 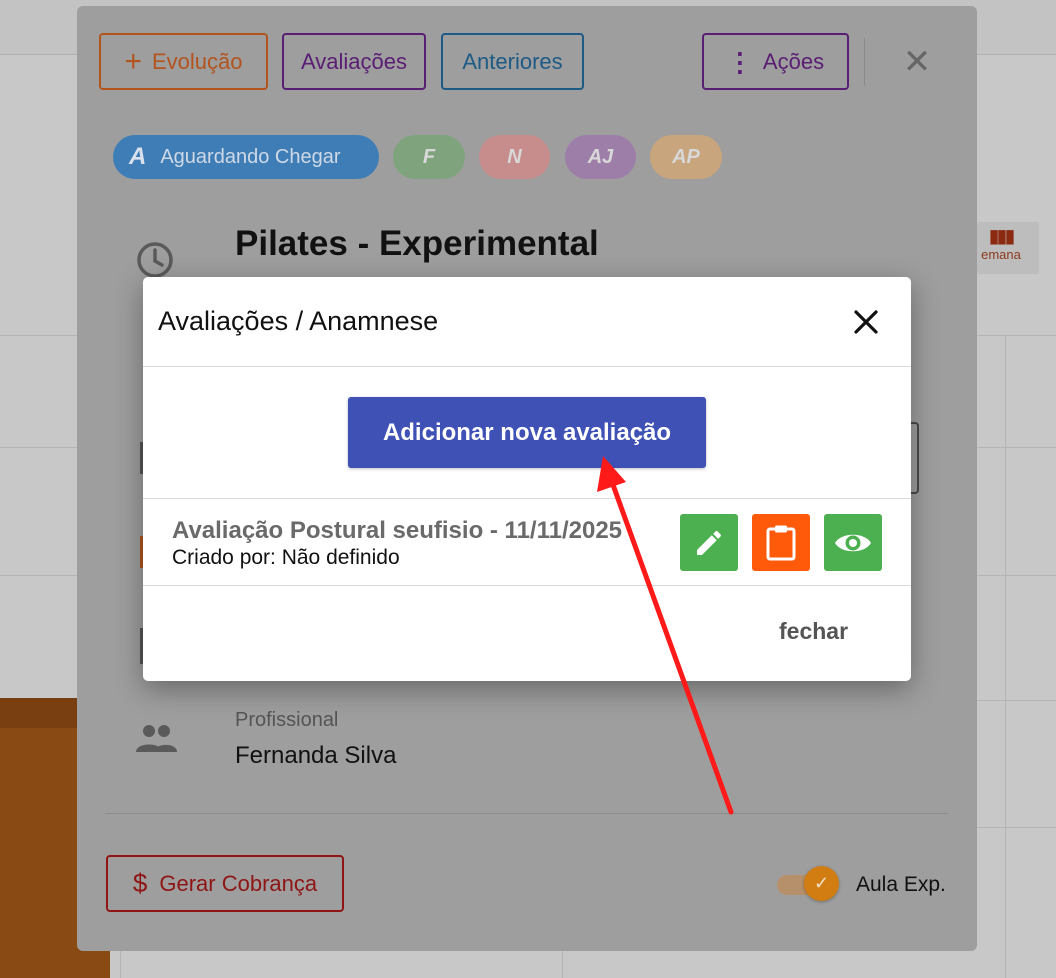 What do you see at coordinates (156, 738) in the screenshot?
I see `people-icon` at bounding box center [156, 738].